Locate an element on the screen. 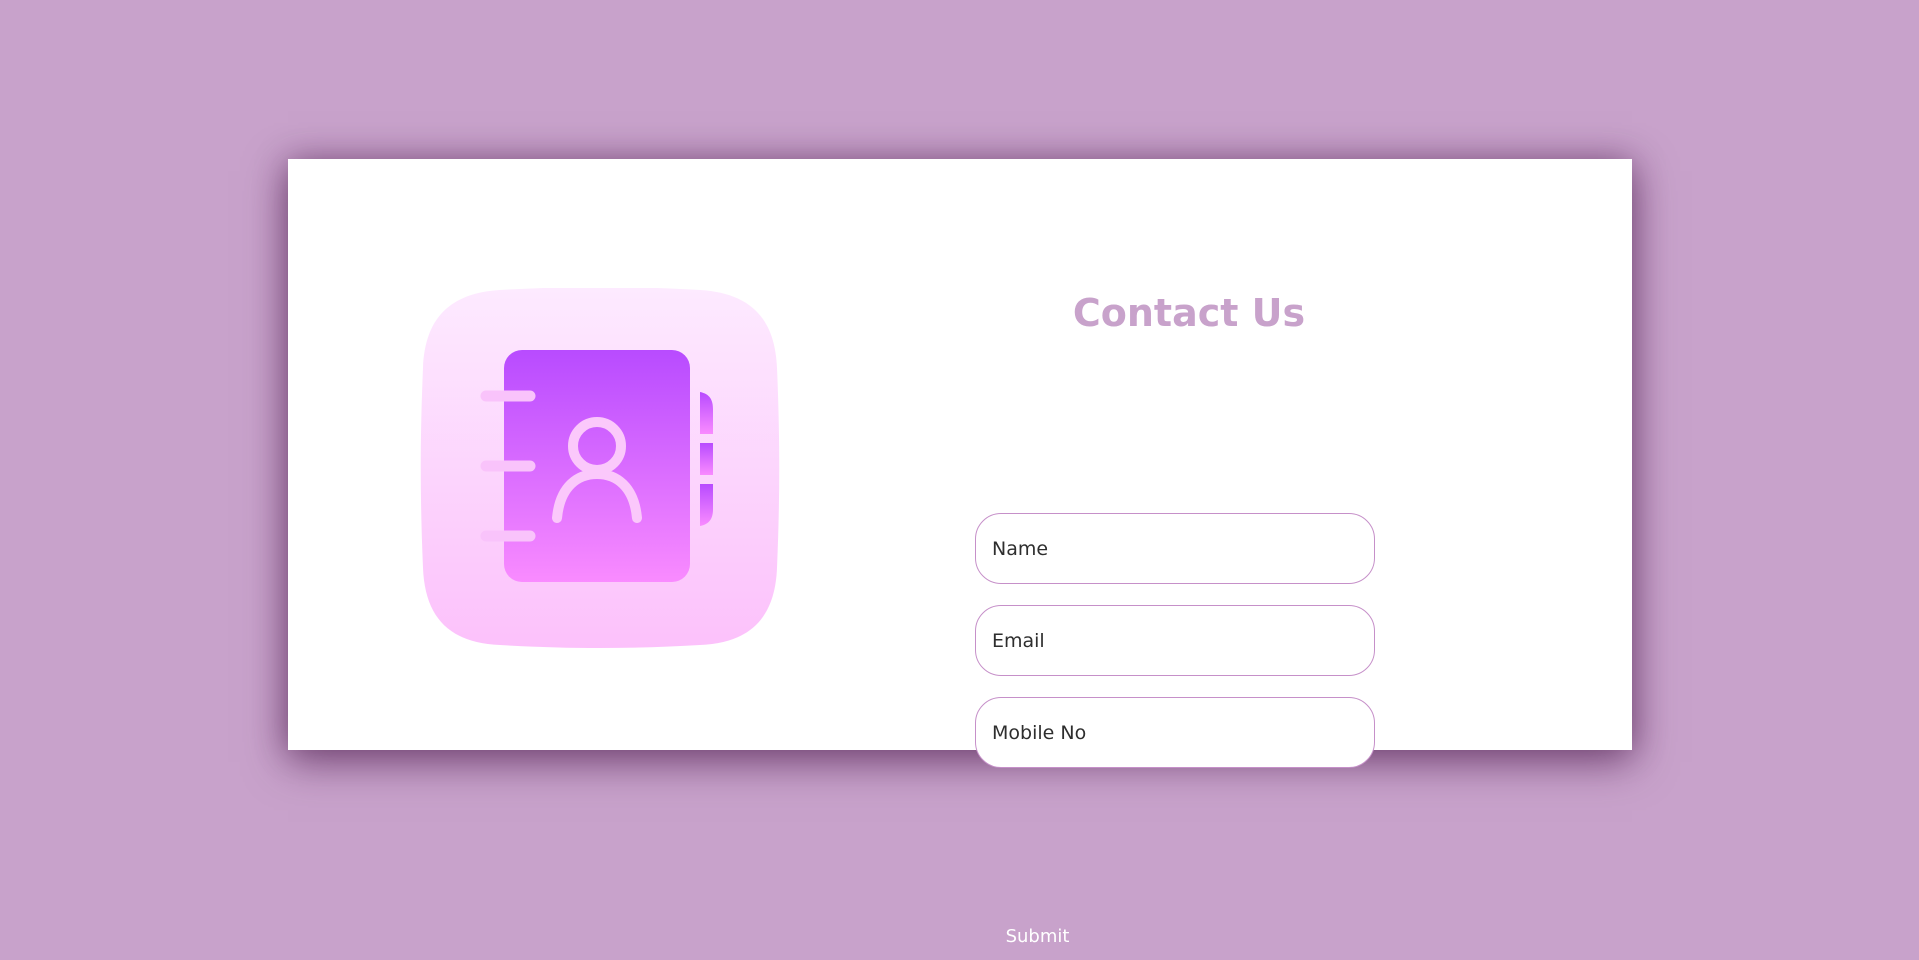 The height and width of the screenshot is (960, 1919). submit-button: Submit is located at coordinates (1037, 936).